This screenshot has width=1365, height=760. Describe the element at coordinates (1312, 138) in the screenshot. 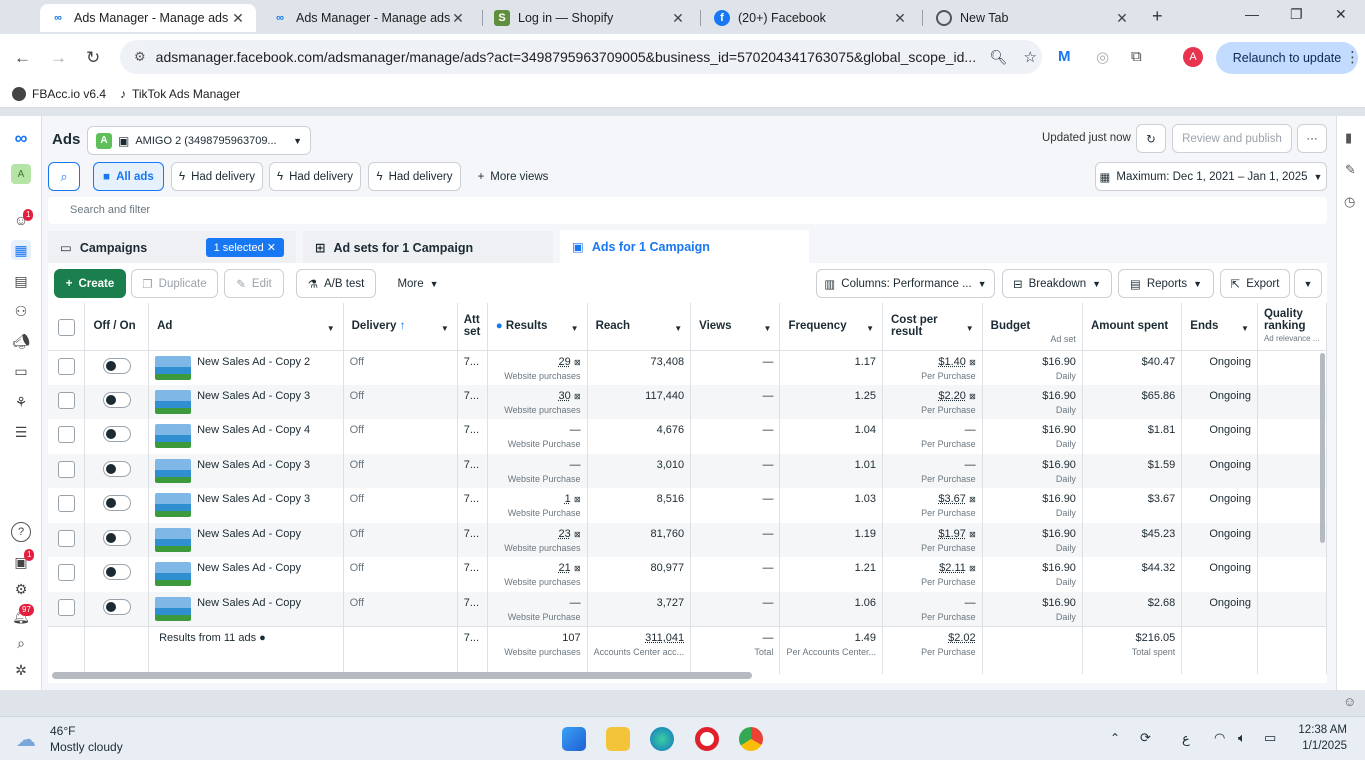

I see `more-options-button: ···` at that location.